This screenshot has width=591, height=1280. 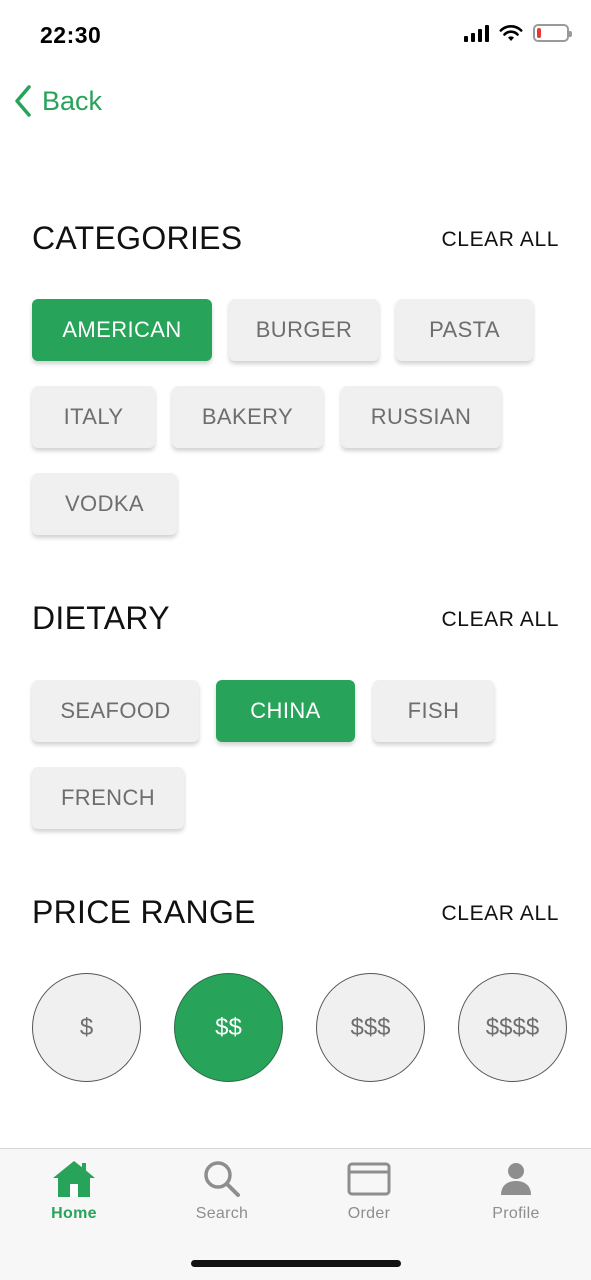 I want to click on chevron-left-icon, so click(x=23, y=101).